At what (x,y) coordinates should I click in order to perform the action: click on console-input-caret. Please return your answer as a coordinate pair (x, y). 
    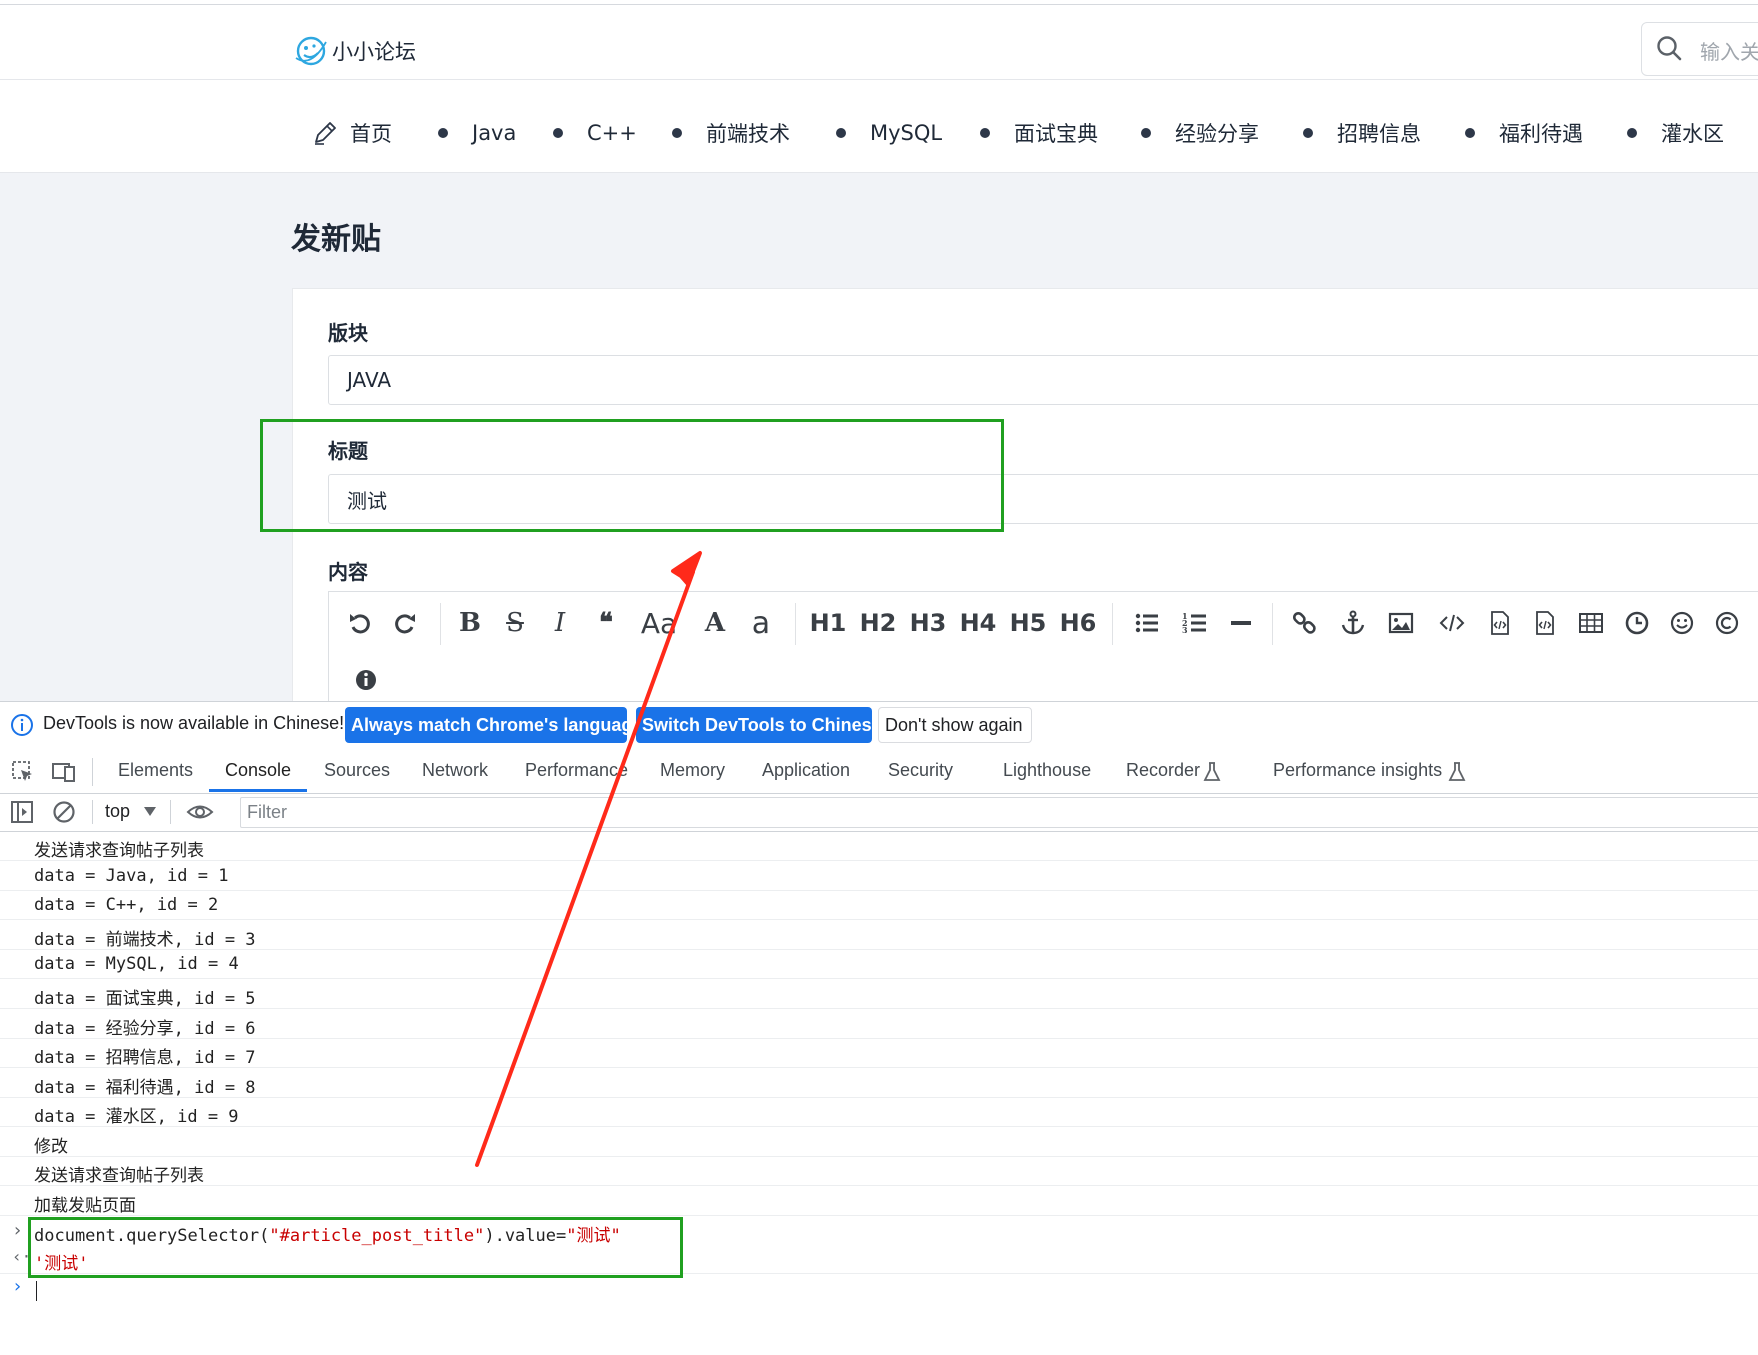
    Looking at the image, I should click on (36, 1291).